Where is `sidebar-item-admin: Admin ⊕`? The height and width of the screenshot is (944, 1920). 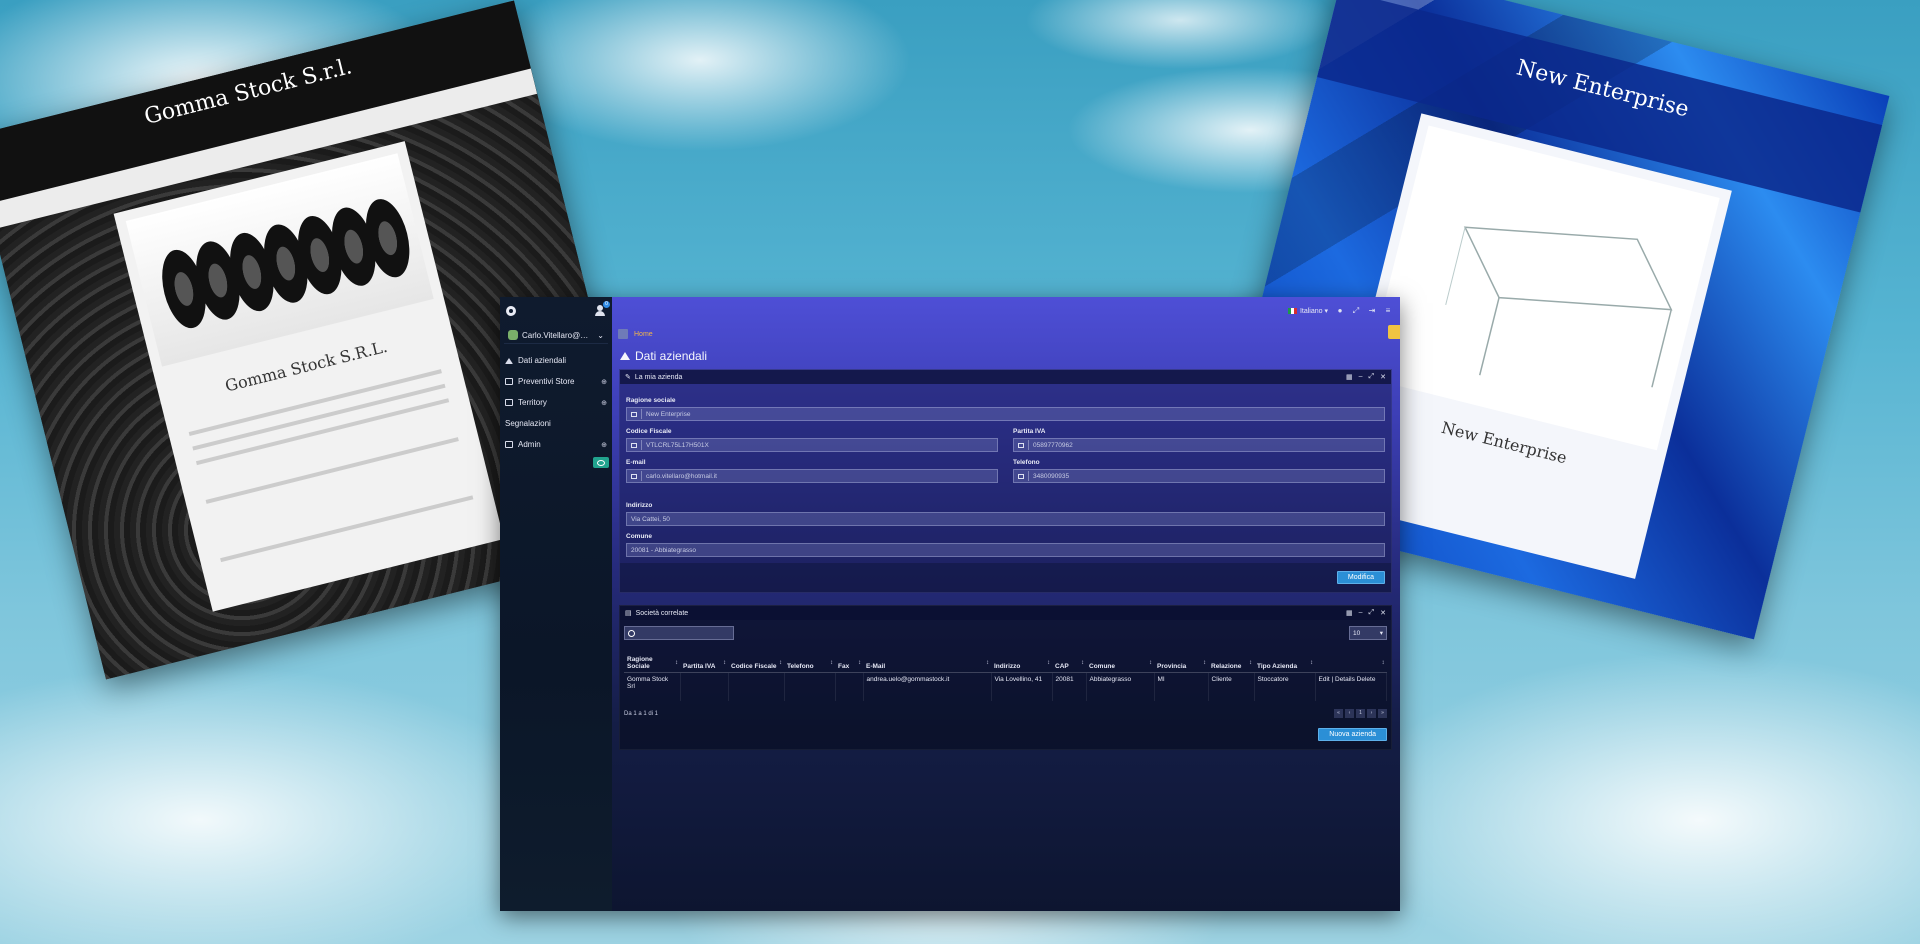 sidebar-item-admin: Admin ⊕ is located at coordinates (556, 444).